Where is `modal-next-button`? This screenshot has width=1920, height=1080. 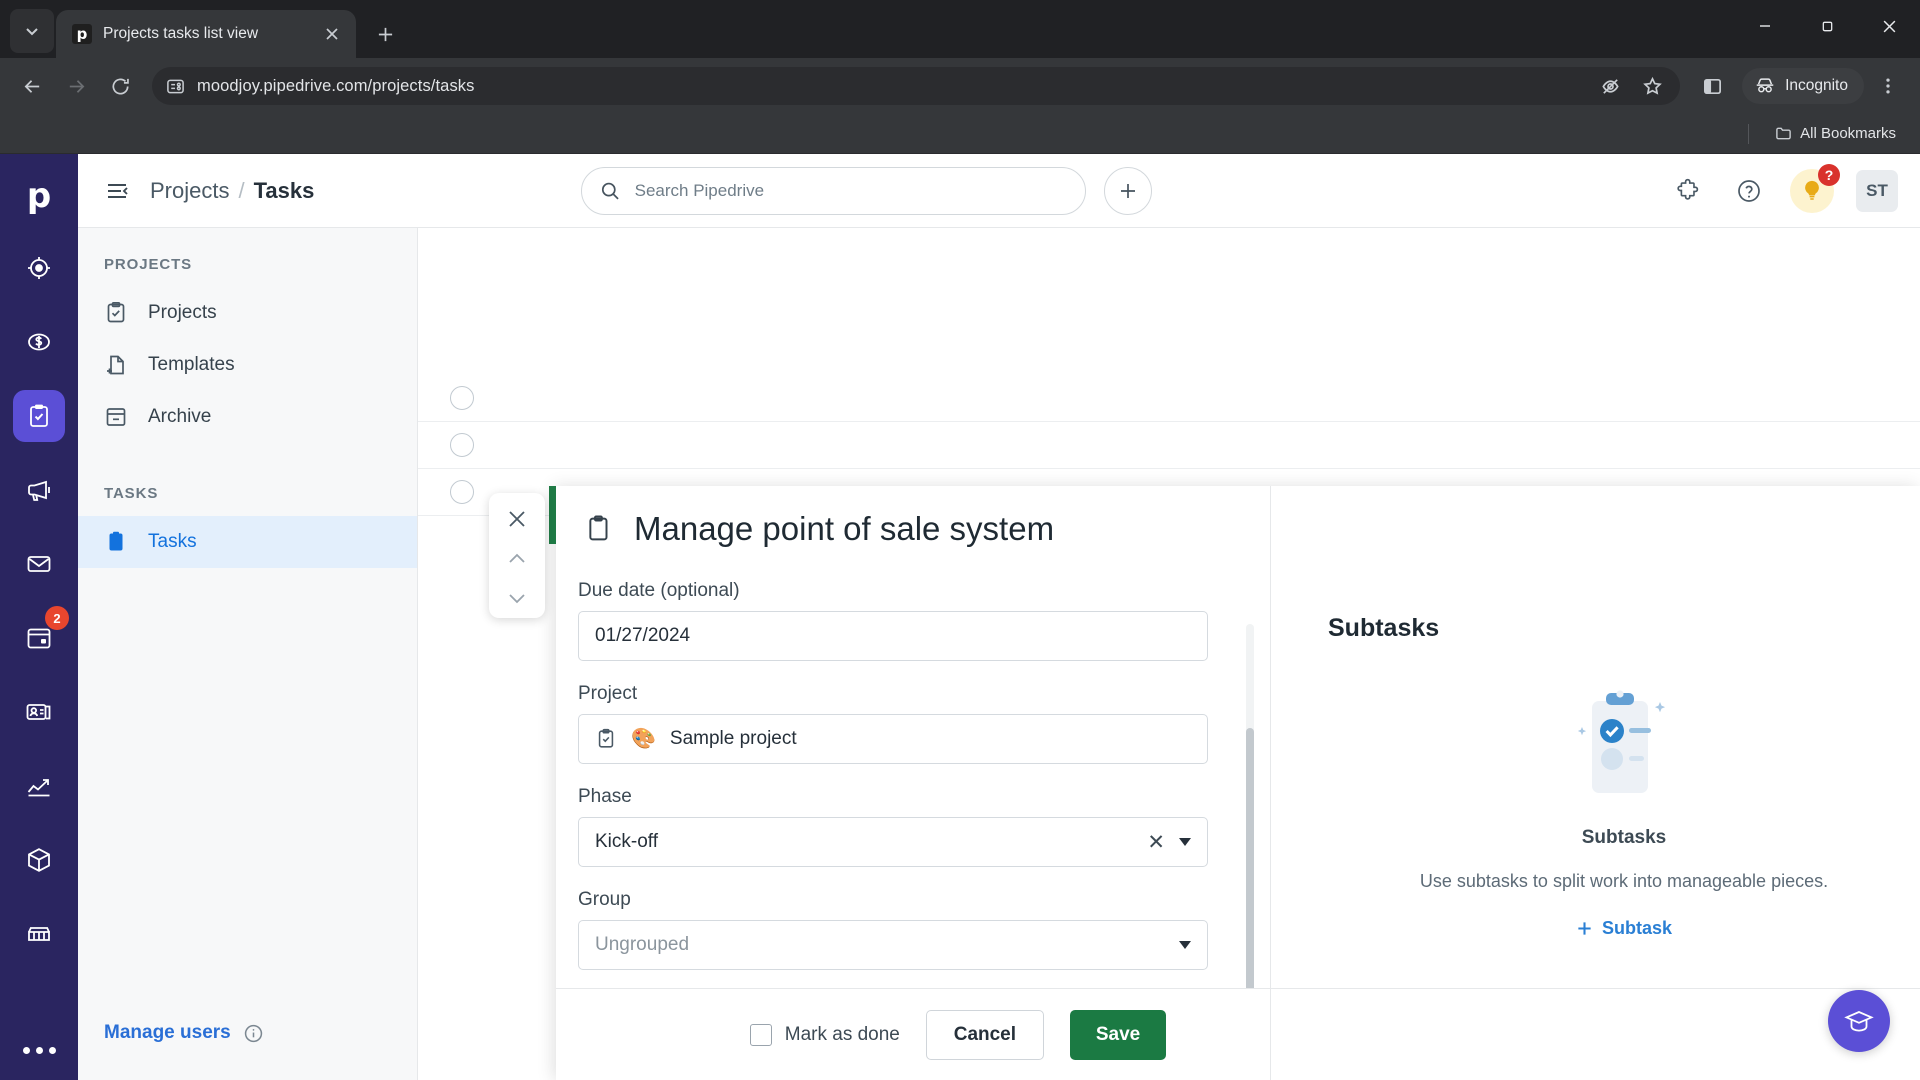 modal-next-button is located at coordinates (517, 598).